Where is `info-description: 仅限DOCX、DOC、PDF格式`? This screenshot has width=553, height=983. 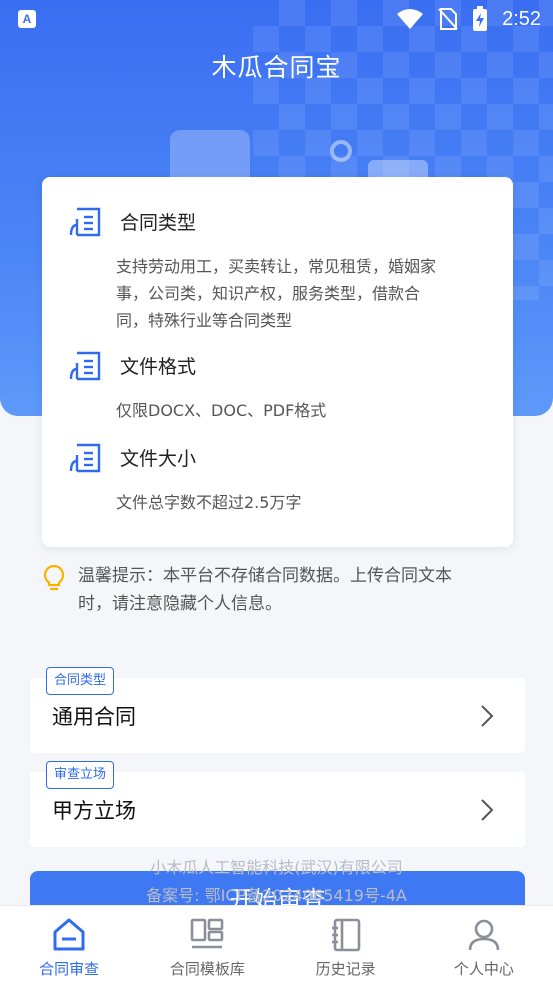
info-description: 仅限DOCX、DOC、PDF格式 is located at coordinates (301, 410).